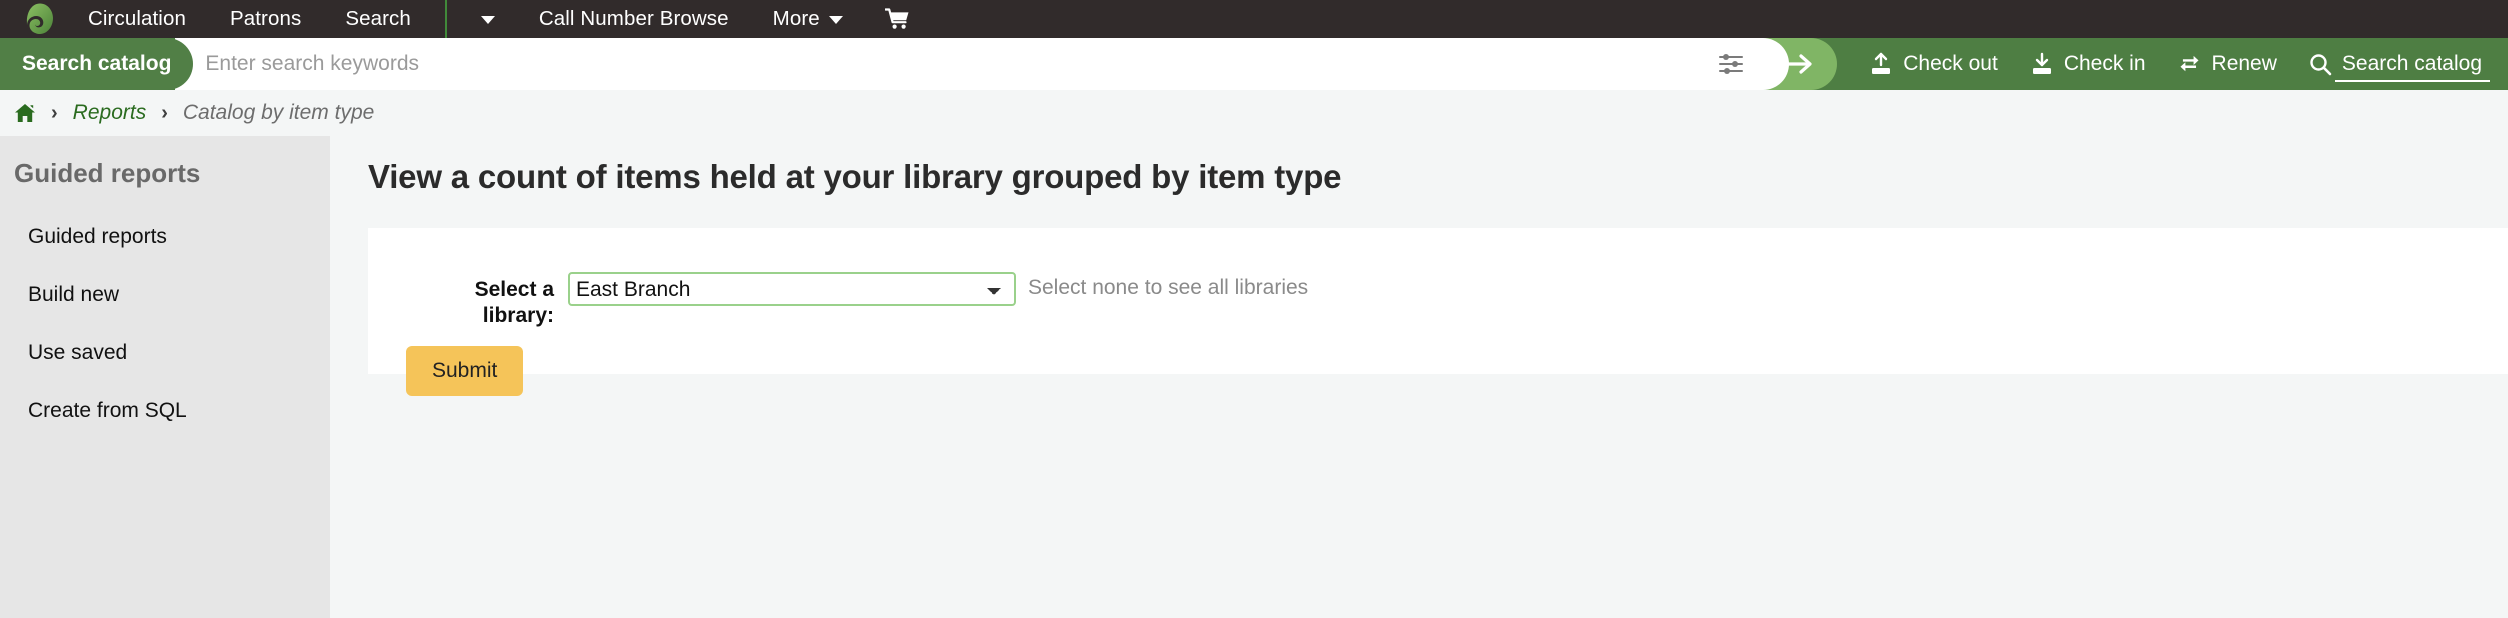  Describe the element at coordinates (2244, 63) in the screenshot. I see `action-renew-label: Renew` at that location.